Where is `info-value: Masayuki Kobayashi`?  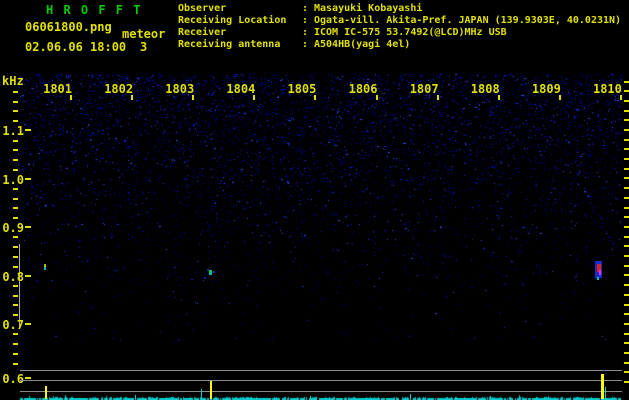
info-value: Masayuki Kobayashi is located at coordinates (368, 8).